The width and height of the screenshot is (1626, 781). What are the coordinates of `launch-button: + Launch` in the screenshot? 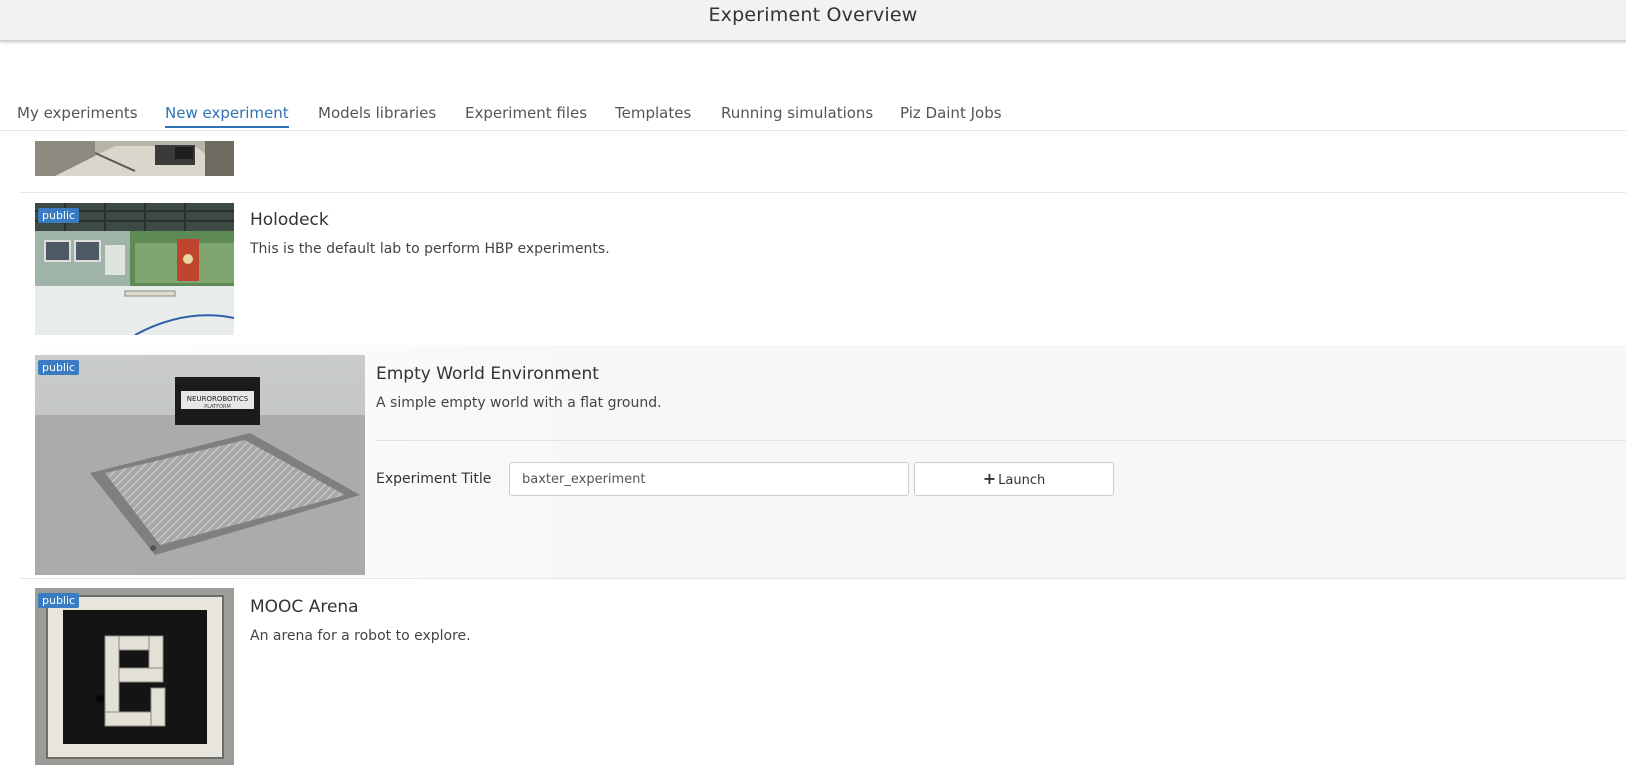 It's located at (1014, 479).